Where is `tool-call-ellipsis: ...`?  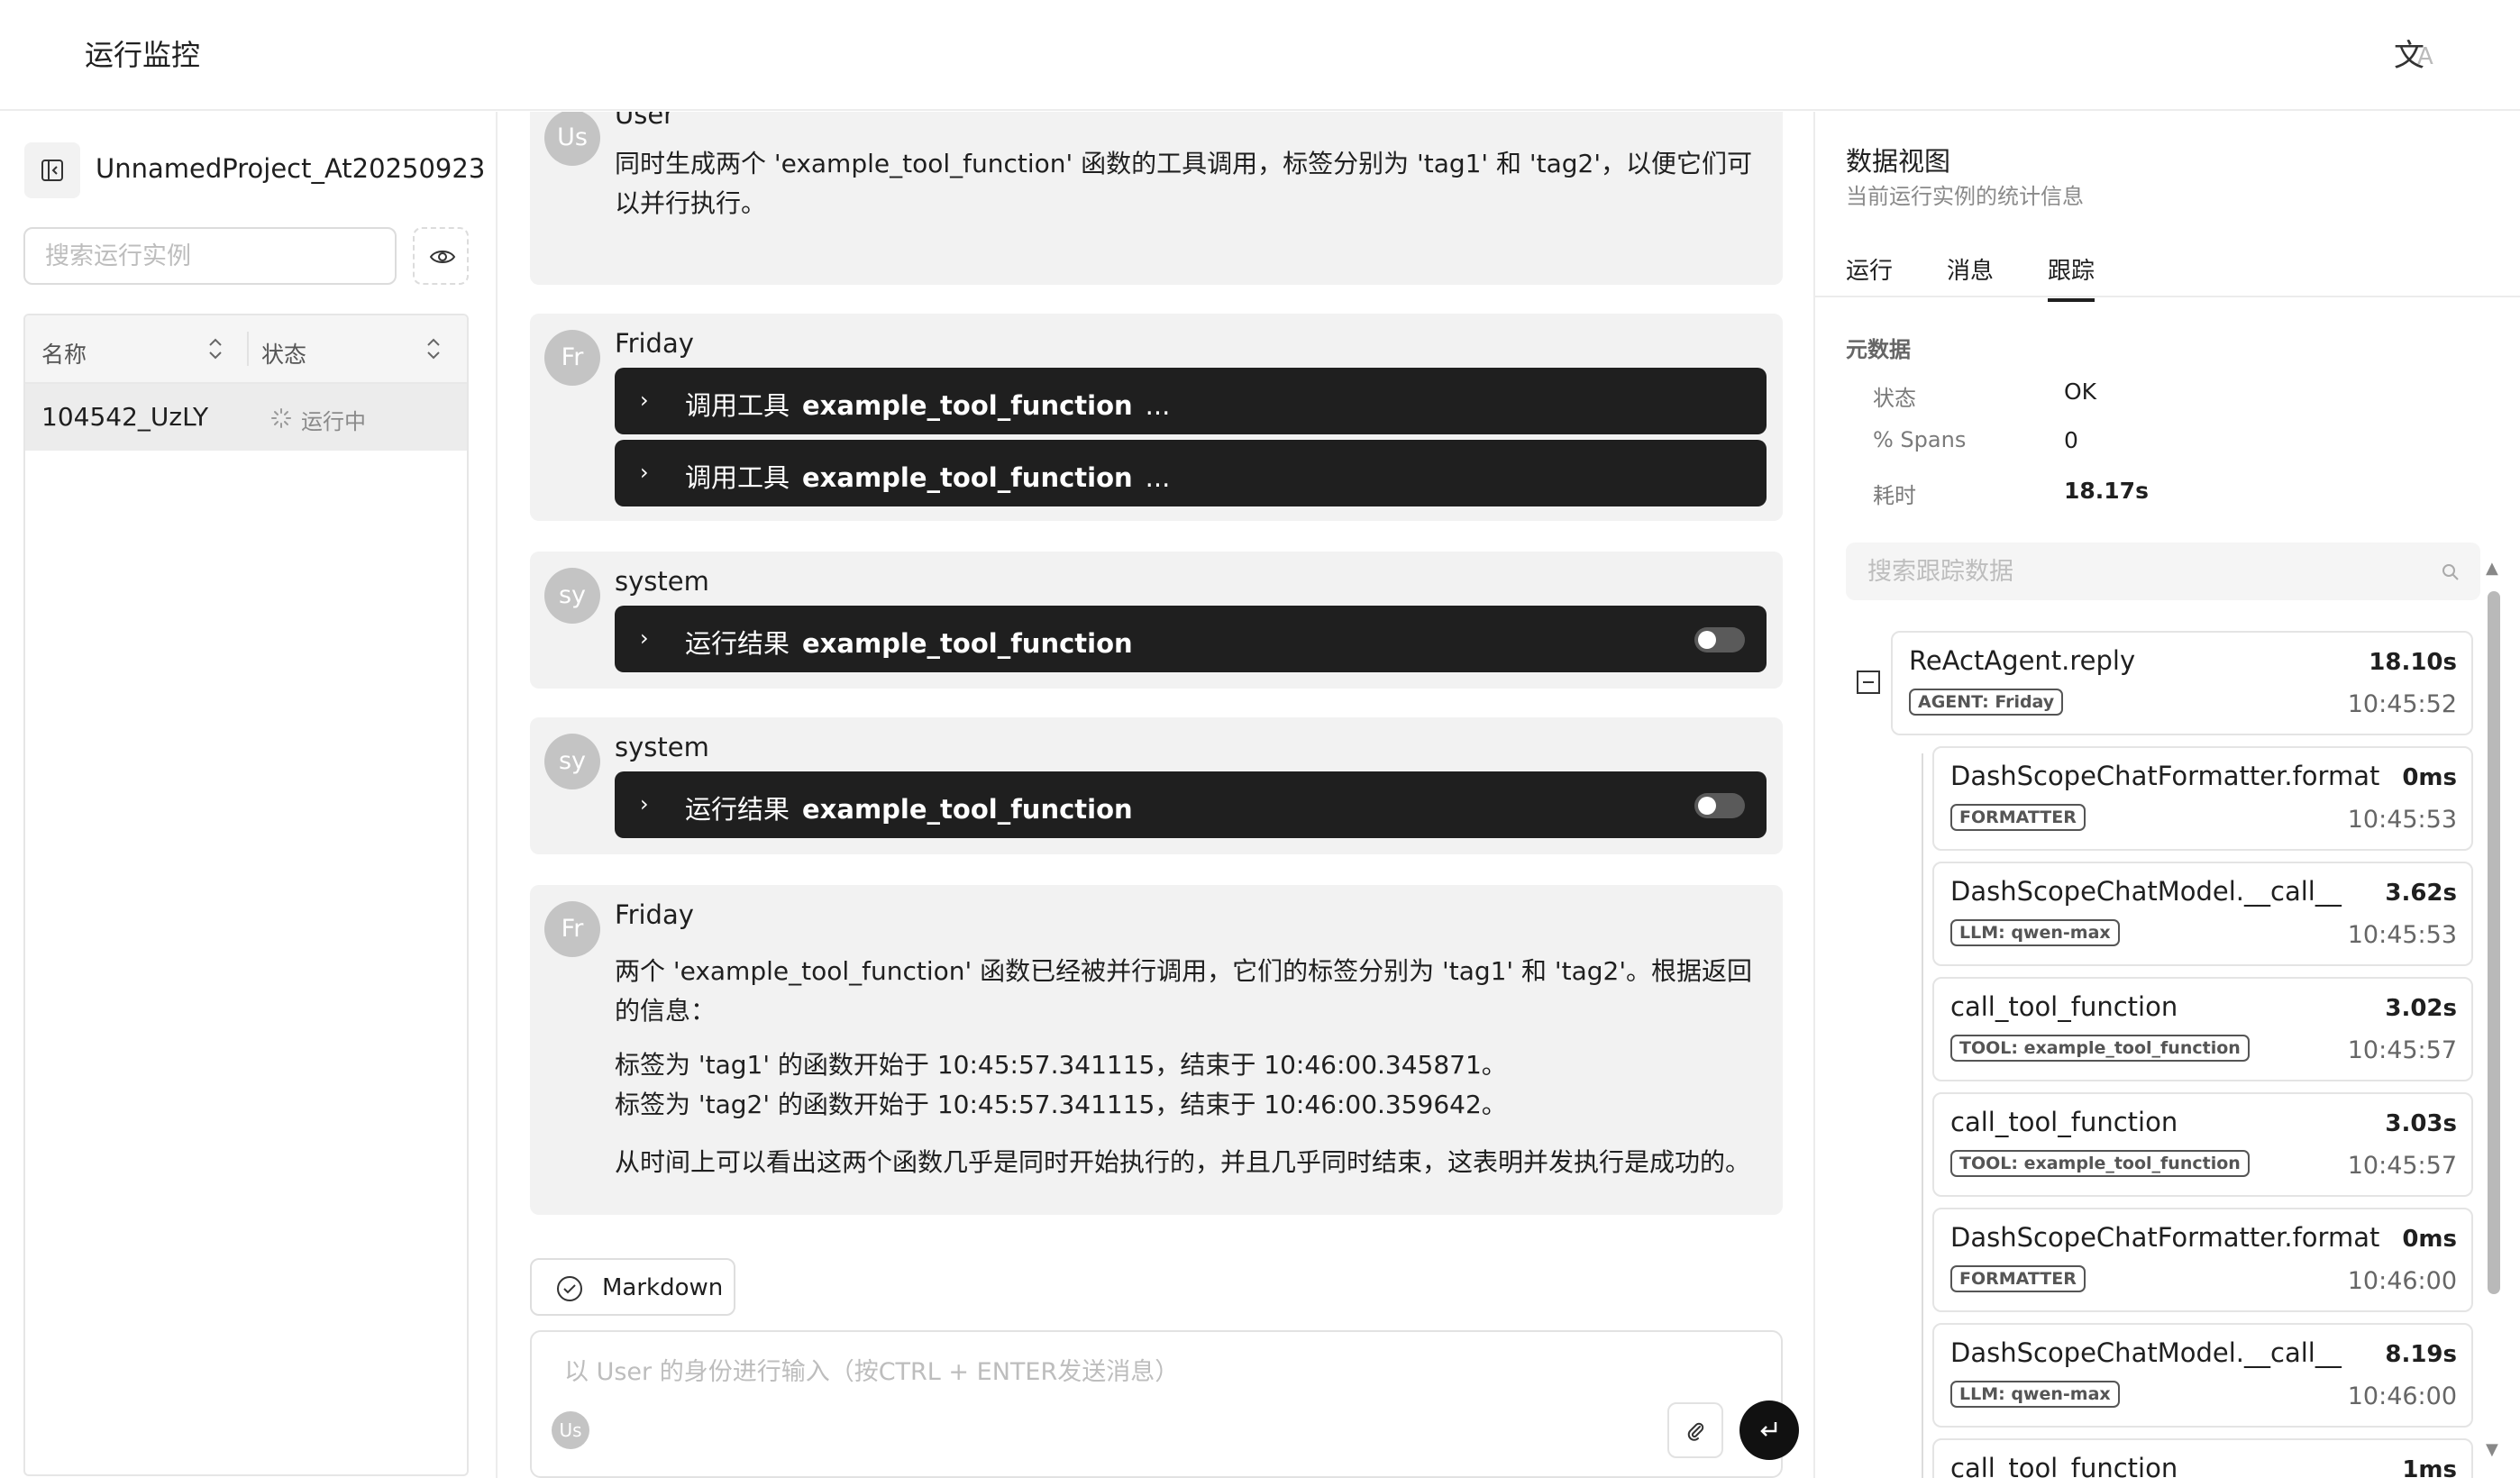 tool-call-ellipsis: ... is located at coordinates (1158, 405).